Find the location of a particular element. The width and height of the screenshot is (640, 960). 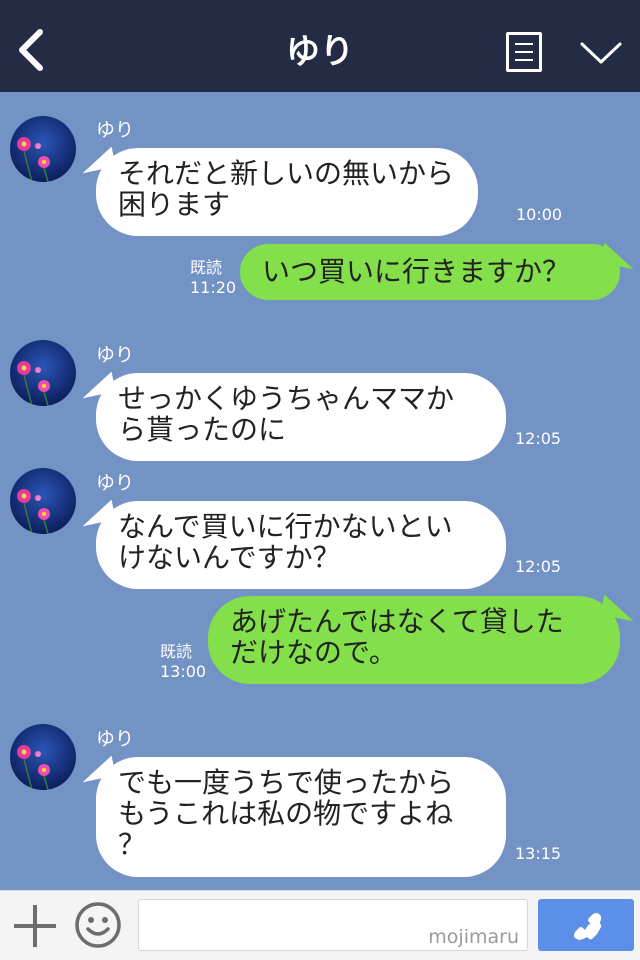

message-time: 11:20 is located at coordinates (213, 287).